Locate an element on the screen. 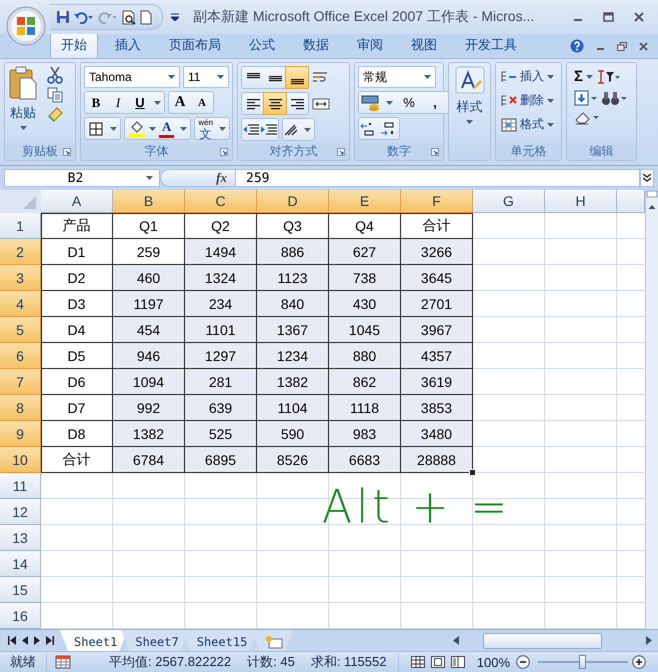 The image size is (658, 672). underline-button: U is located at coordinates (140, 102).